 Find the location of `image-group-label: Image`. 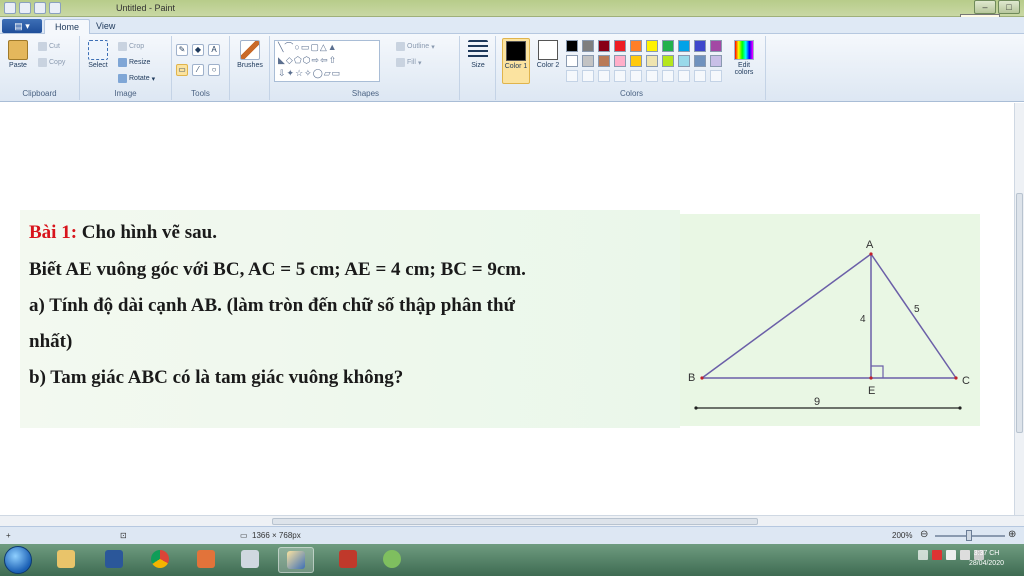

image-group-label: Image is located at coordinates (125, 93).